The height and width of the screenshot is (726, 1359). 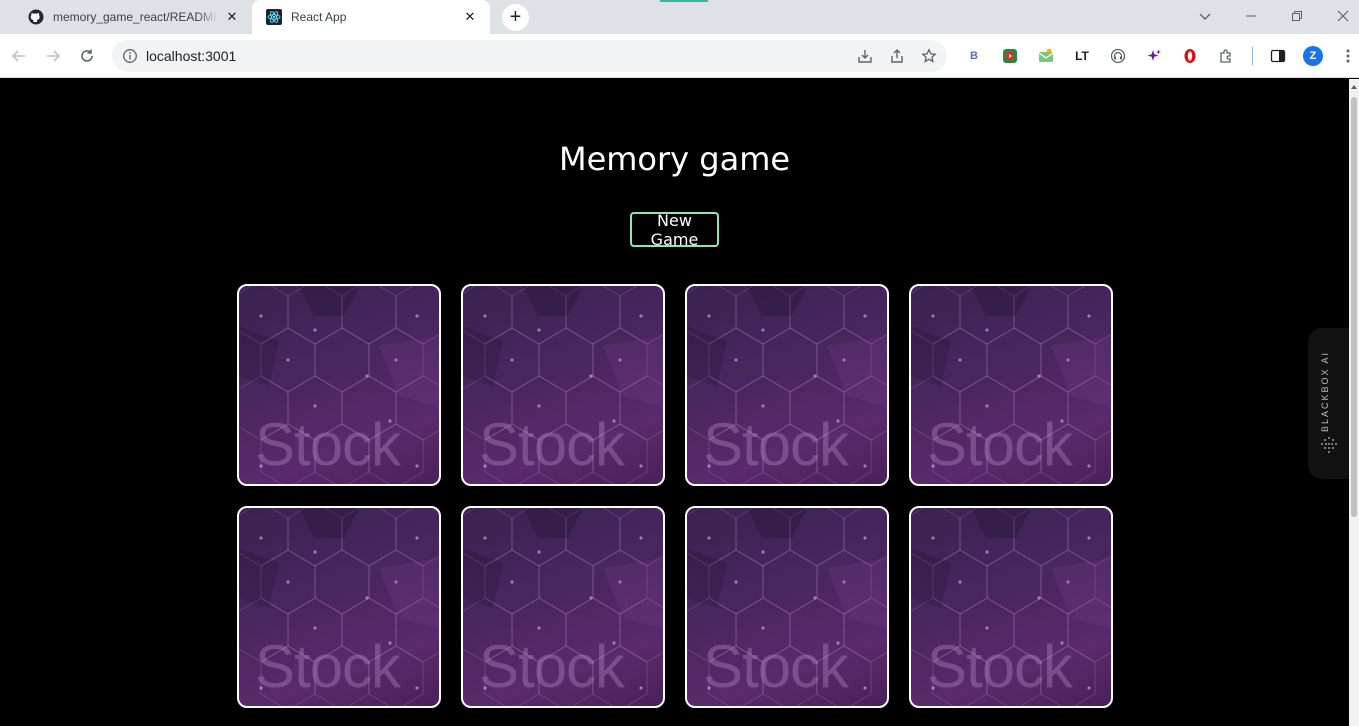 What do you see at coordinates (897, 56) in the screenshot?
I see `share-icon` at bounding box center [897, 56].